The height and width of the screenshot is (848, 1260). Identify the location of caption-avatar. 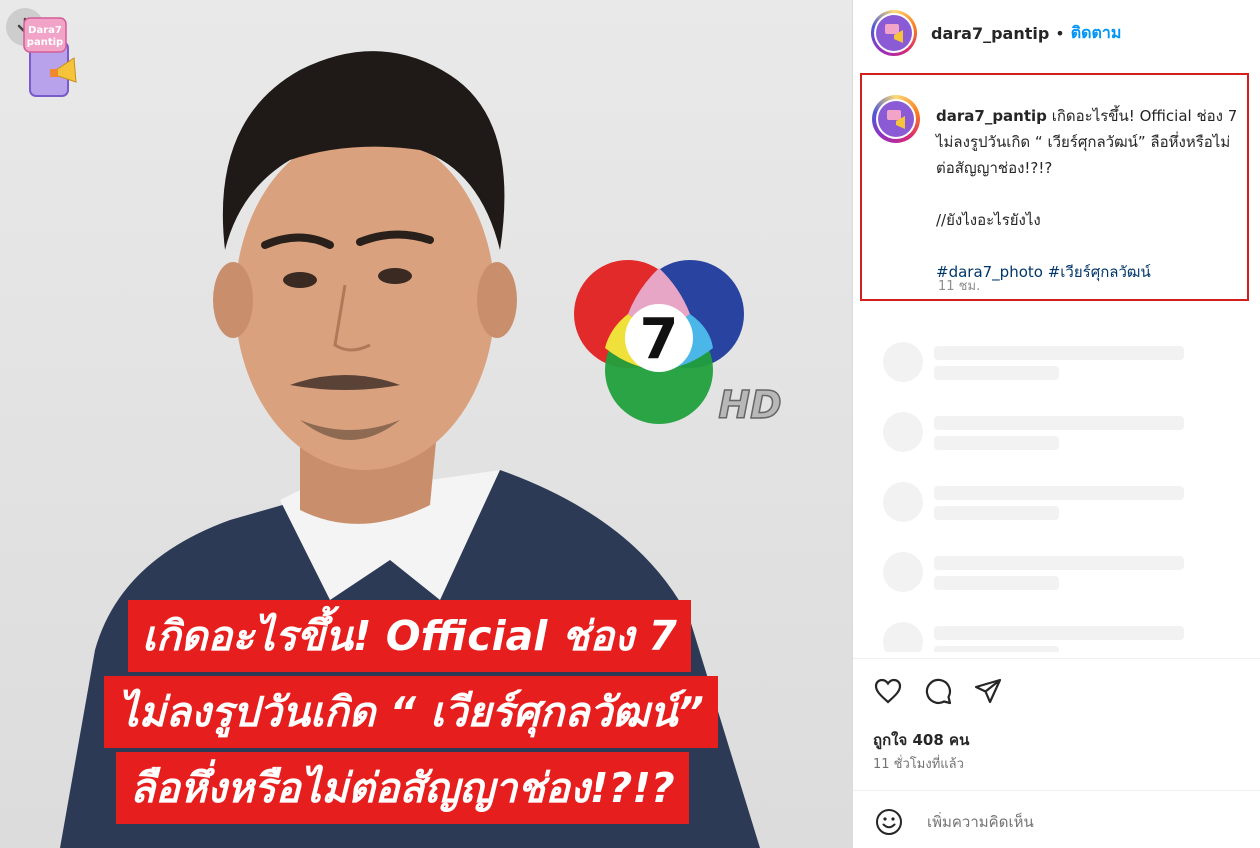
(896, 119).